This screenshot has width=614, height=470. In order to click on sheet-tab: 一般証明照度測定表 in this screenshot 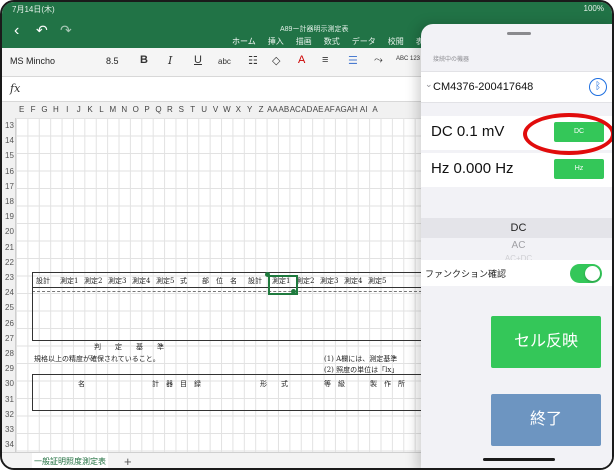, I will do `click(70, 460)`.